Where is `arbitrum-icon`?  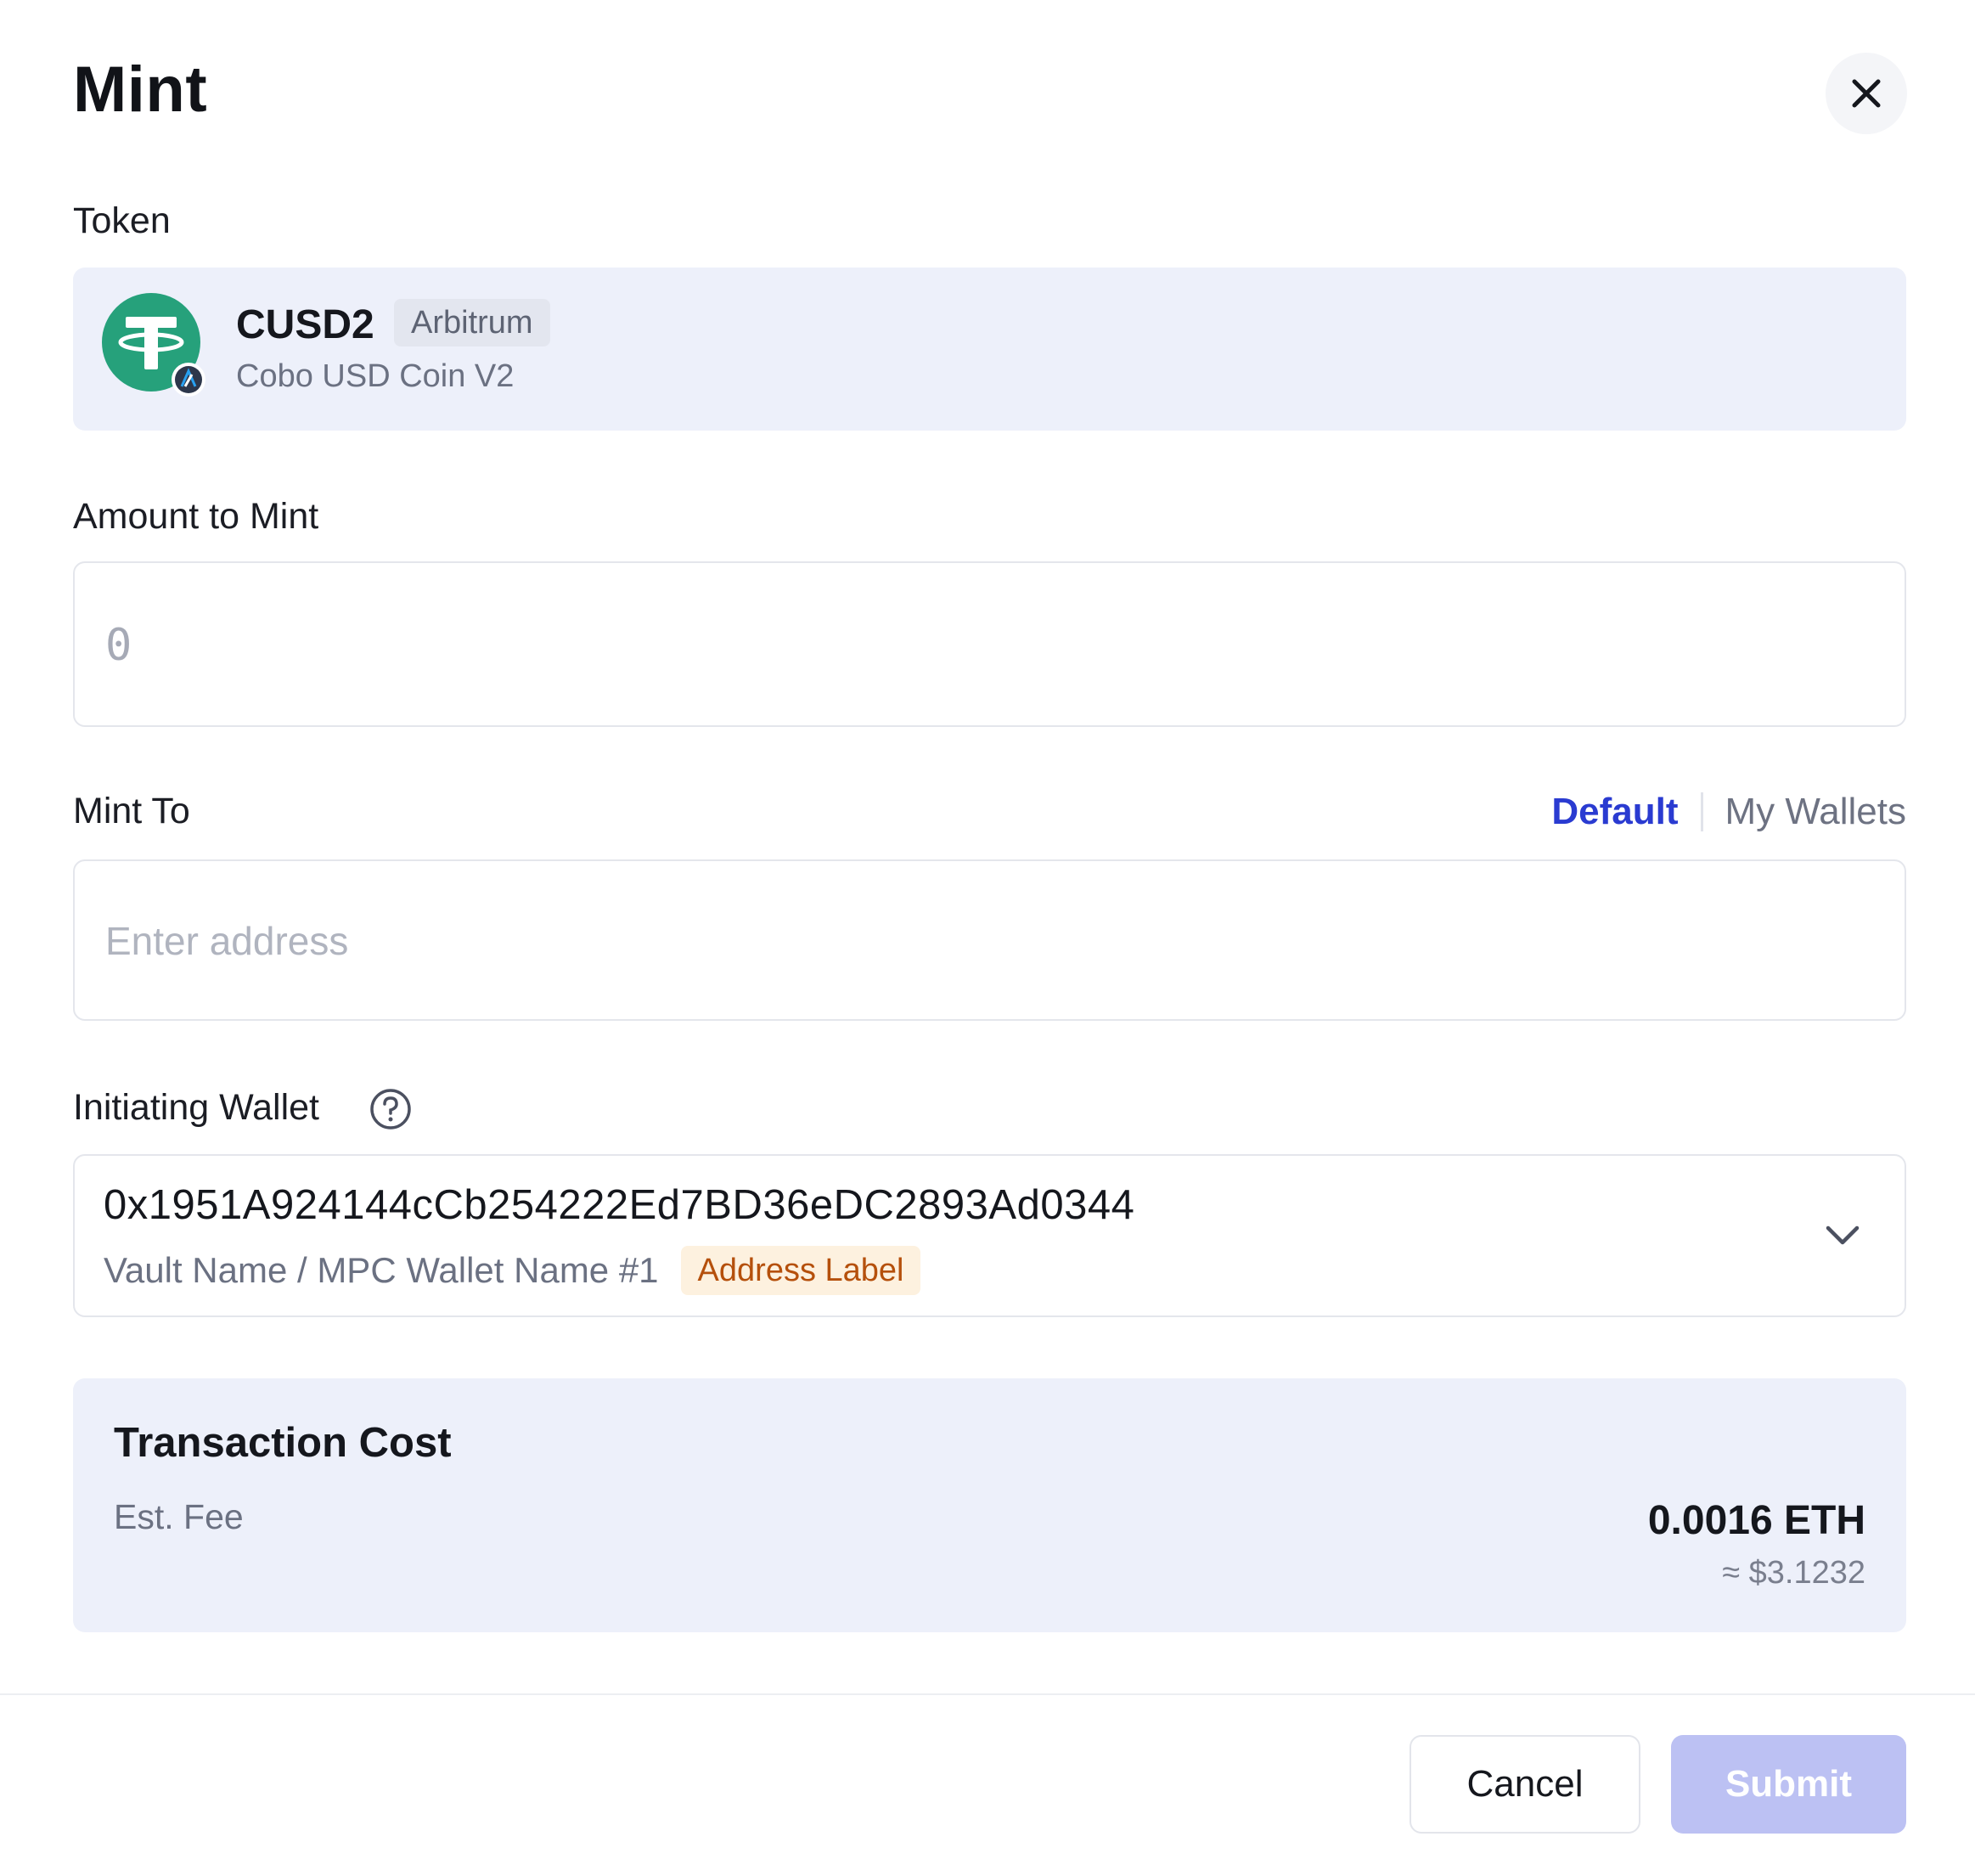
arbitrum-icon is located at coordinates (188, 380).